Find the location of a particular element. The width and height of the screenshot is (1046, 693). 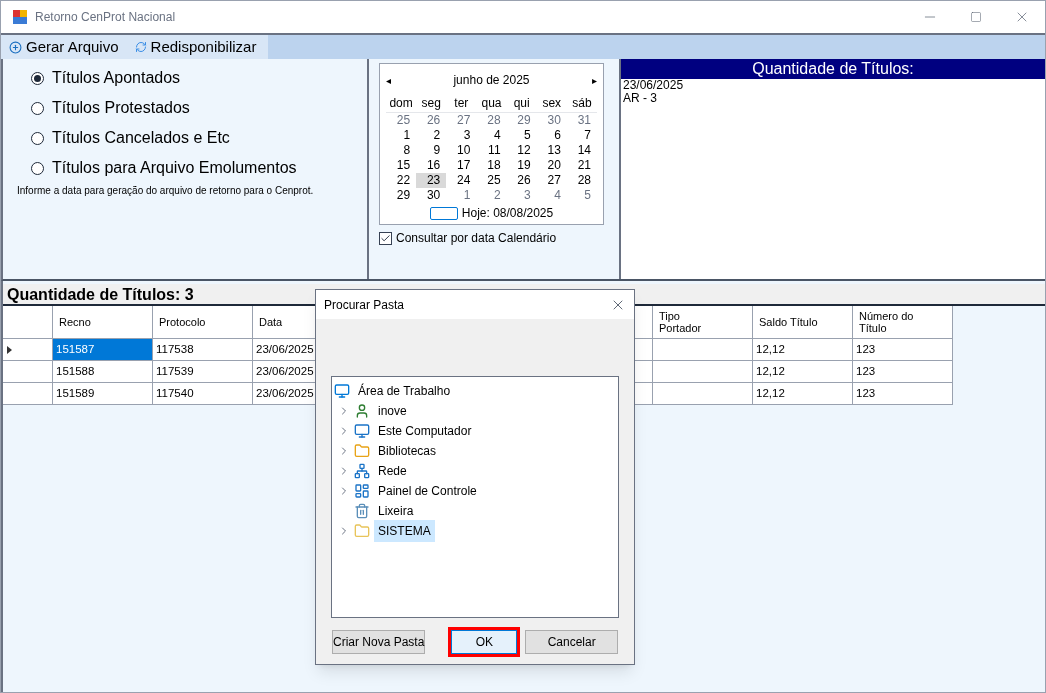

tree-item: Painel de Controle is located at coordinates (427, 491).